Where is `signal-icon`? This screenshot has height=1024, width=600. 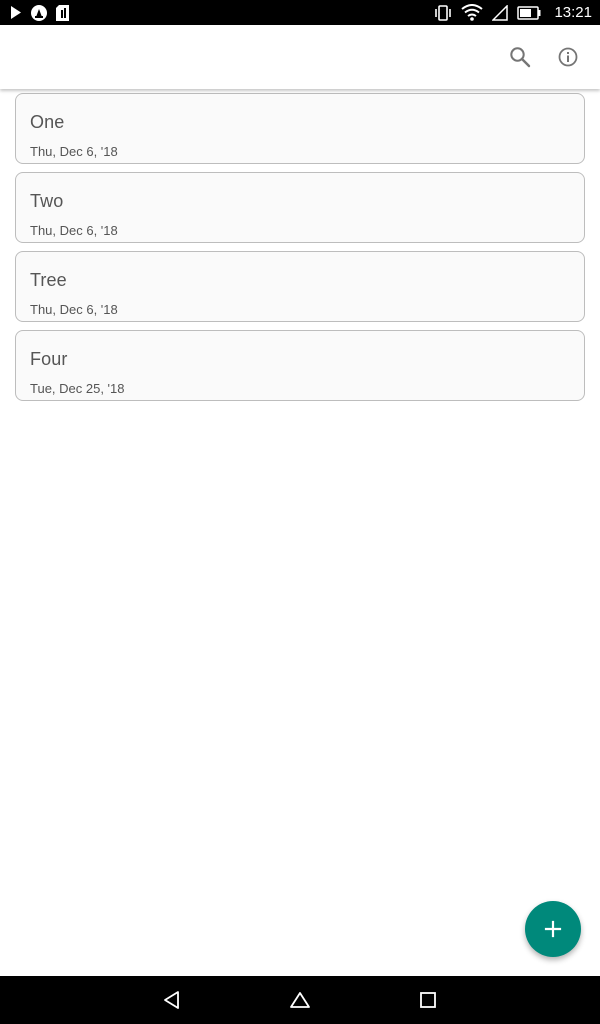
signal-icon is located at coordinates (500, 12).